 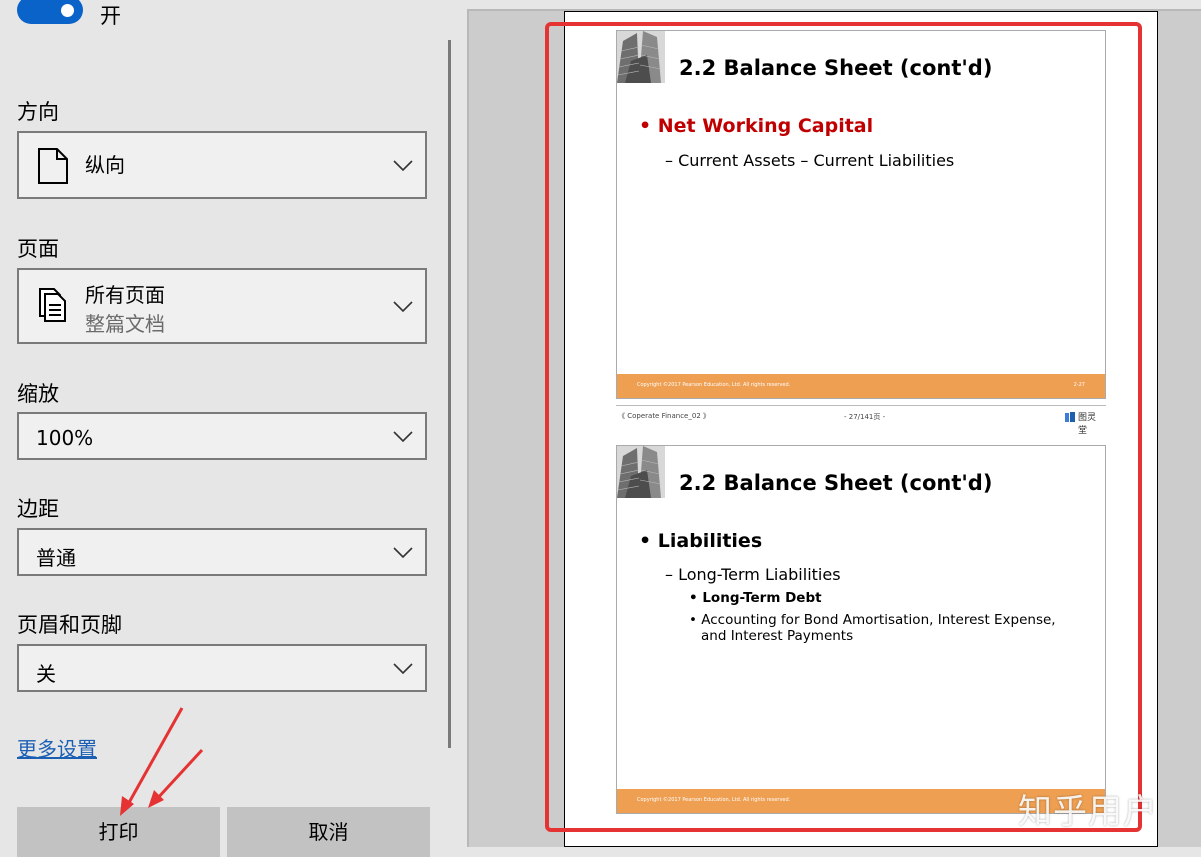 I want to click on orientation-value: 纵向, so click(x=105, y=165).